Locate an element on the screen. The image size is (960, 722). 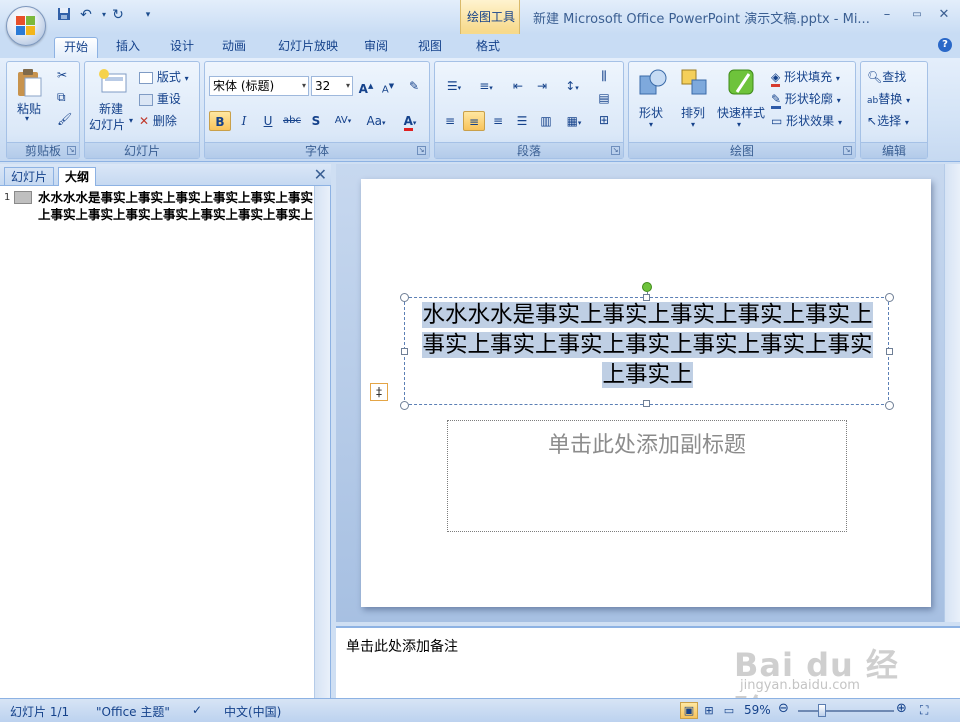
rotate-handle is located at coordinates (647, 287).